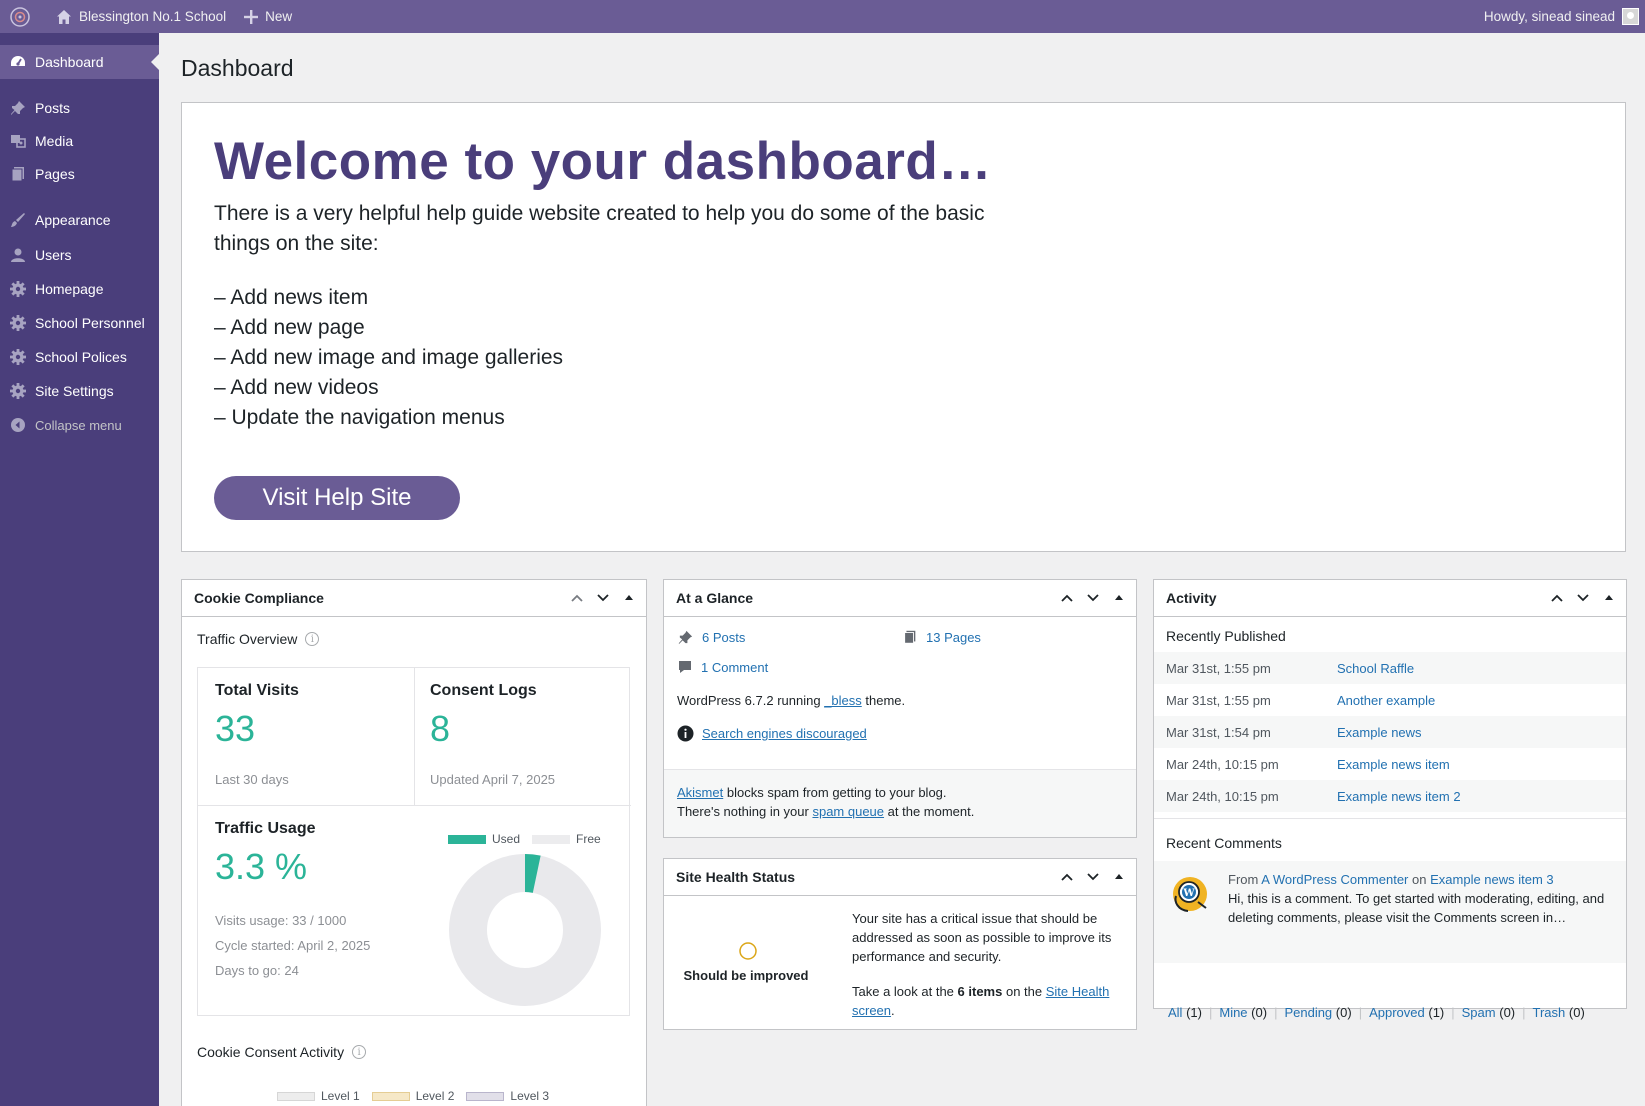 The image size is (1645, 1106). Describe the element at coordinates (55, 174) in the screenshot. I see `menu-item-label: Pages` at that location.